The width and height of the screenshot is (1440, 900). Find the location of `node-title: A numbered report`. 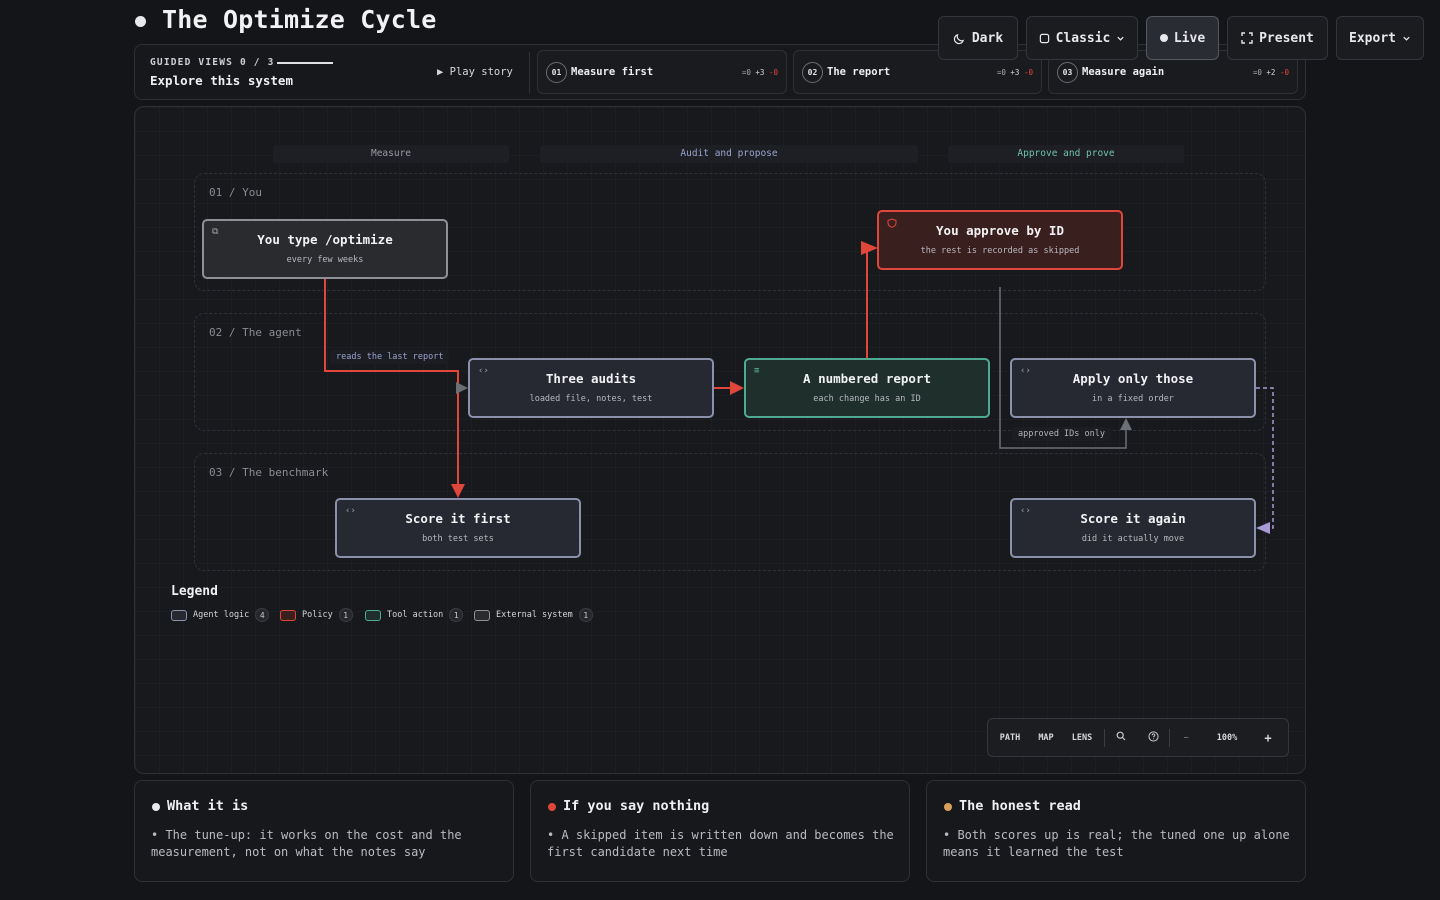

node-title: A numbered report is located at coordinates (867, 378).